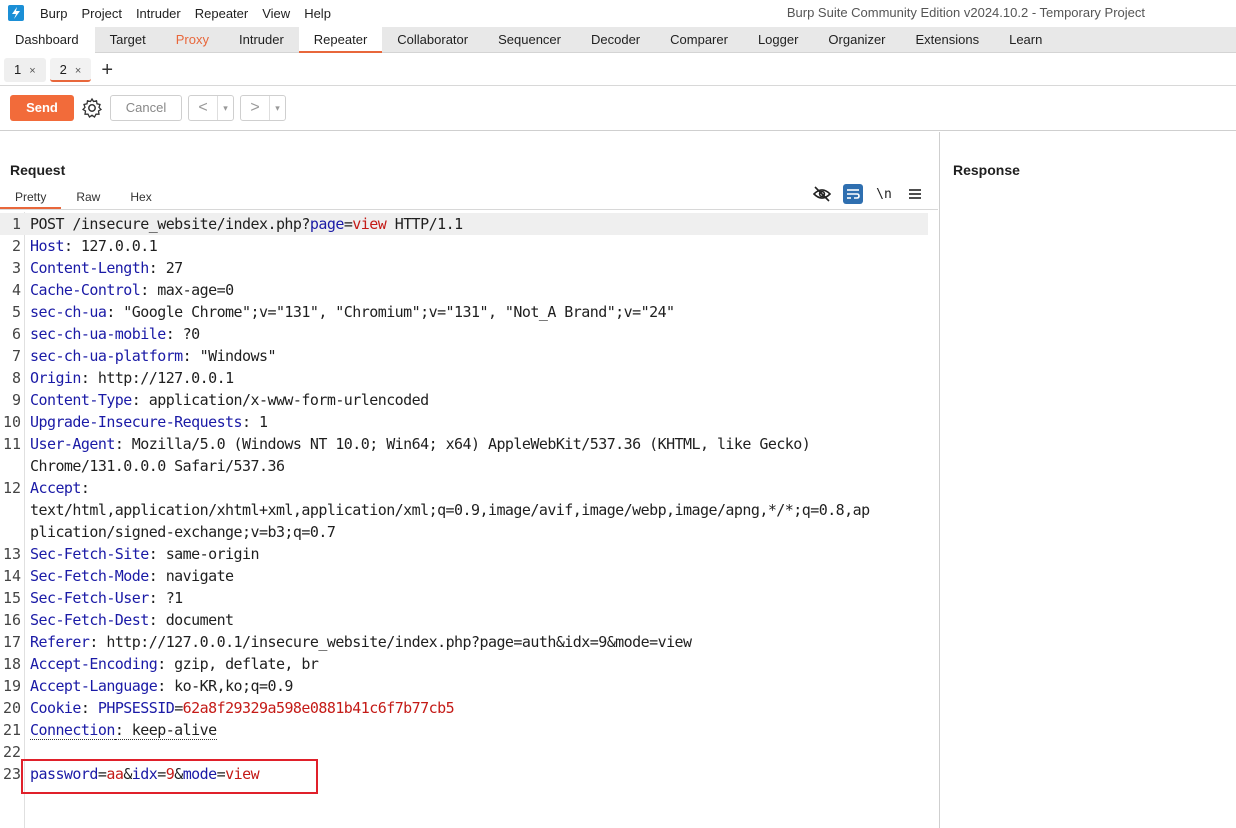  I want to click on line-number: 3, so click(16, 268).